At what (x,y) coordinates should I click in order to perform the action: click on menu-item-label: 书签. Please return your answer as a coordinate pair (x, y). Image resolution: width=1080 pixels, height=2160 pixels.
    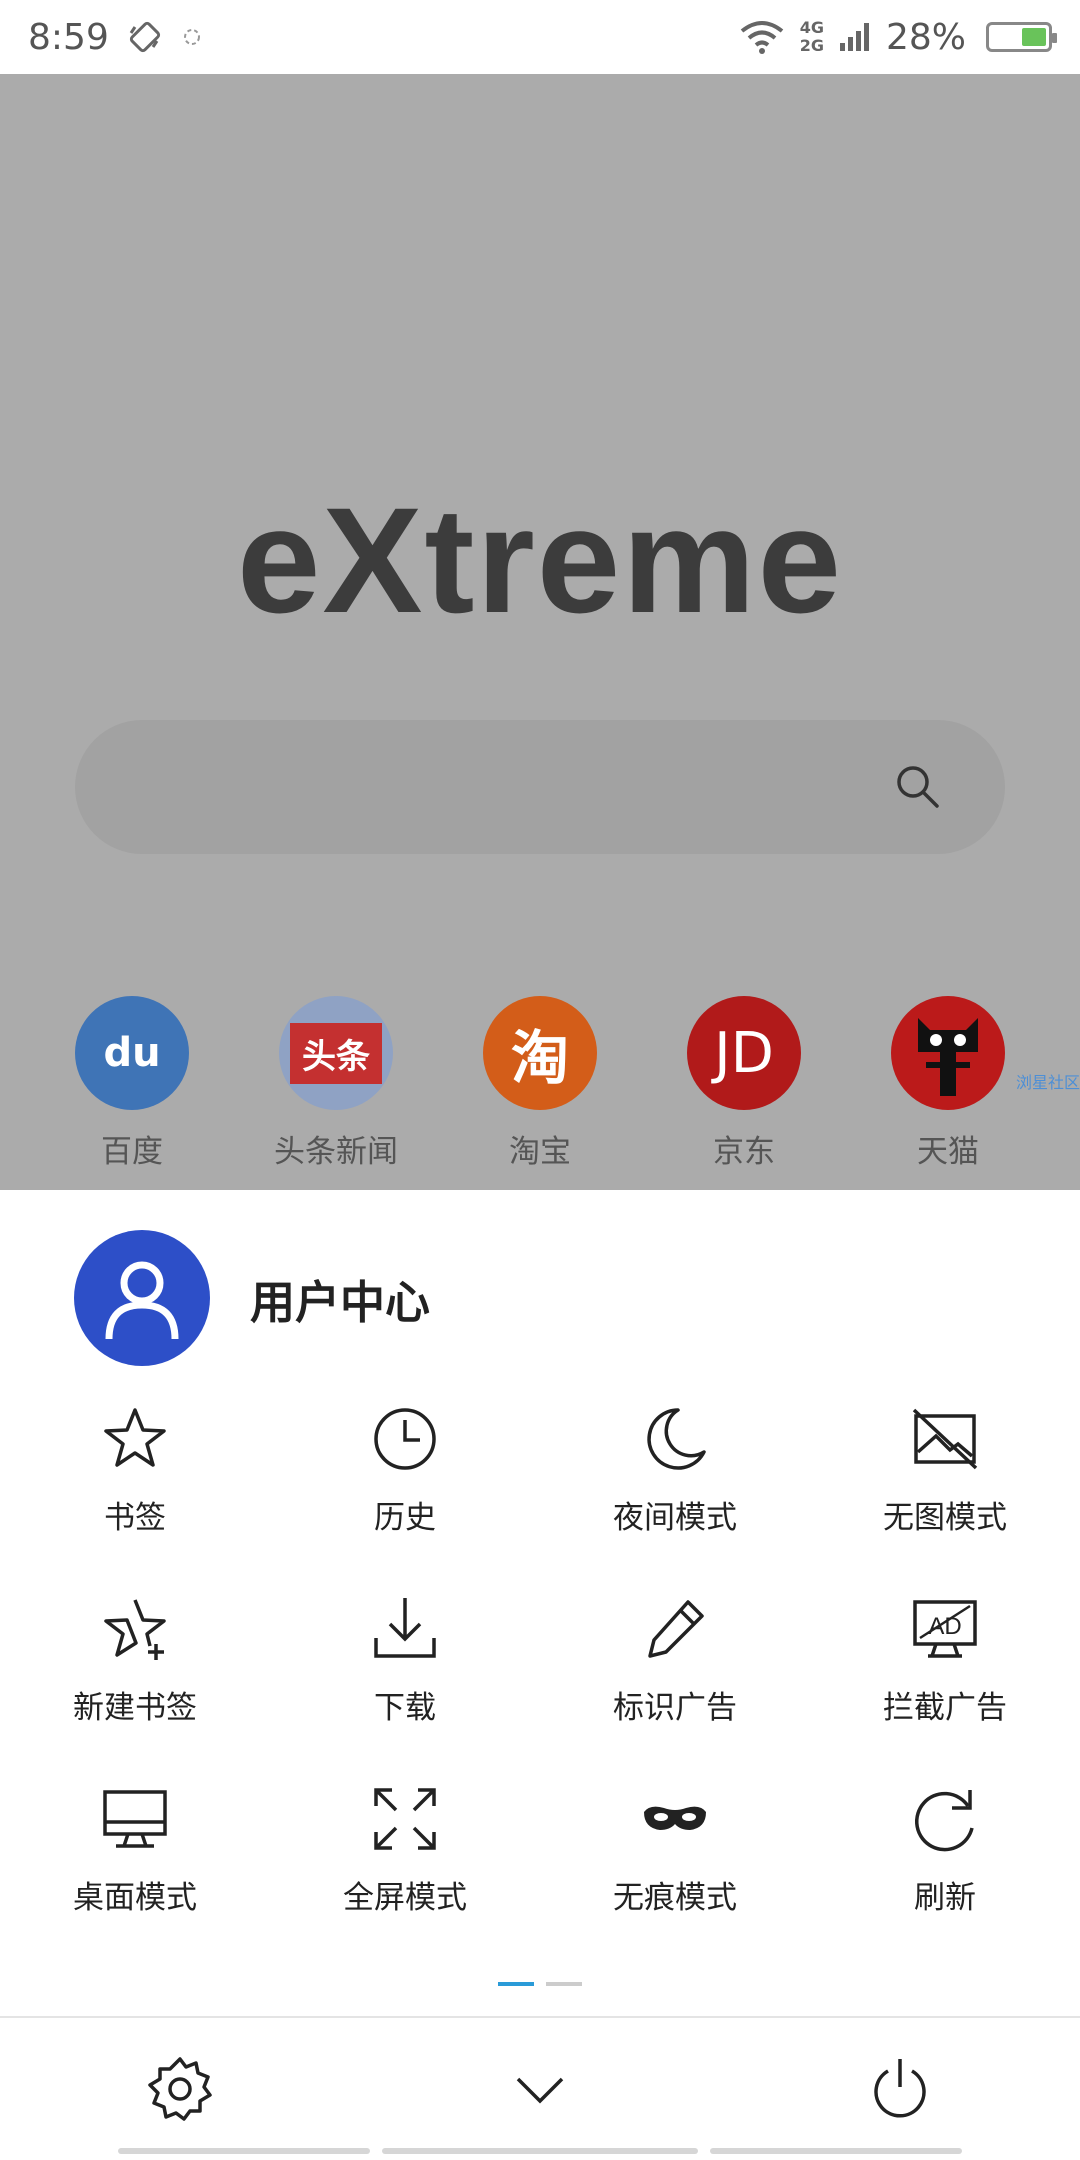
    Looking at the image, I should click on (135, 1518).